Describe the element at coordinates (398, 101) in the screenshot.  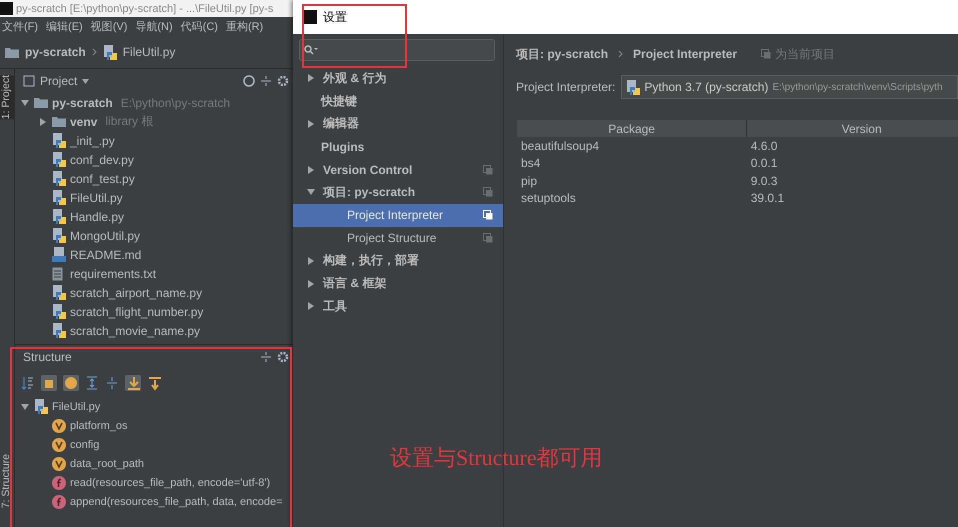
I see `settings-nav-item: 快捷键` at that location.